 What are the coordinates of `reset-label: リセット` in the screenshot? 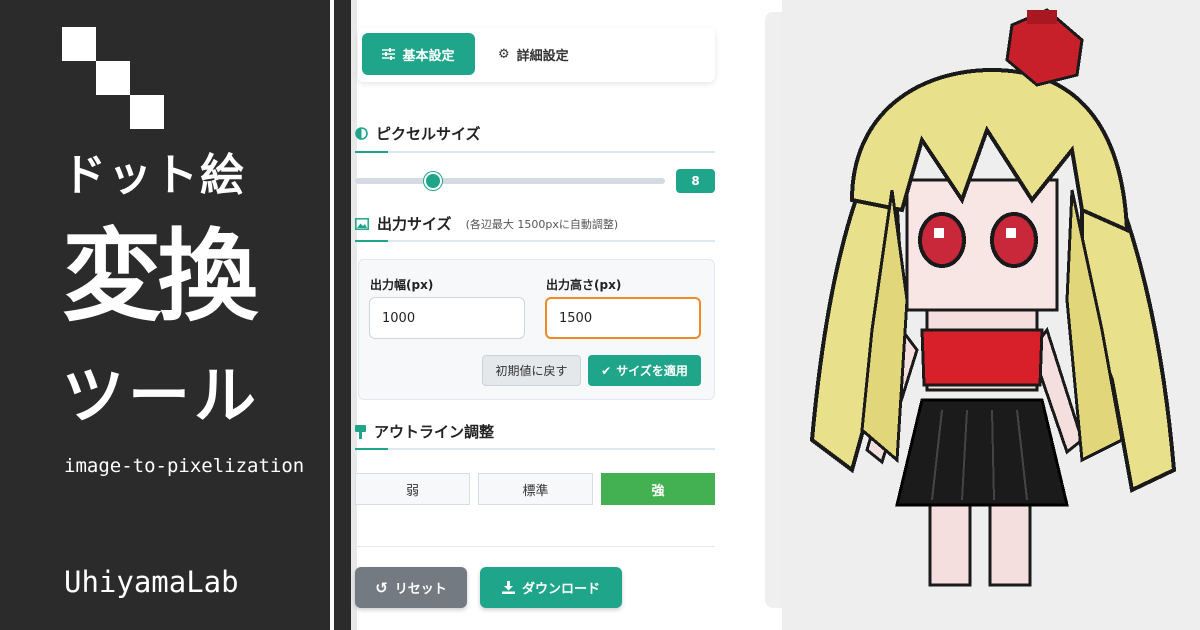 It's located at (420, 589).